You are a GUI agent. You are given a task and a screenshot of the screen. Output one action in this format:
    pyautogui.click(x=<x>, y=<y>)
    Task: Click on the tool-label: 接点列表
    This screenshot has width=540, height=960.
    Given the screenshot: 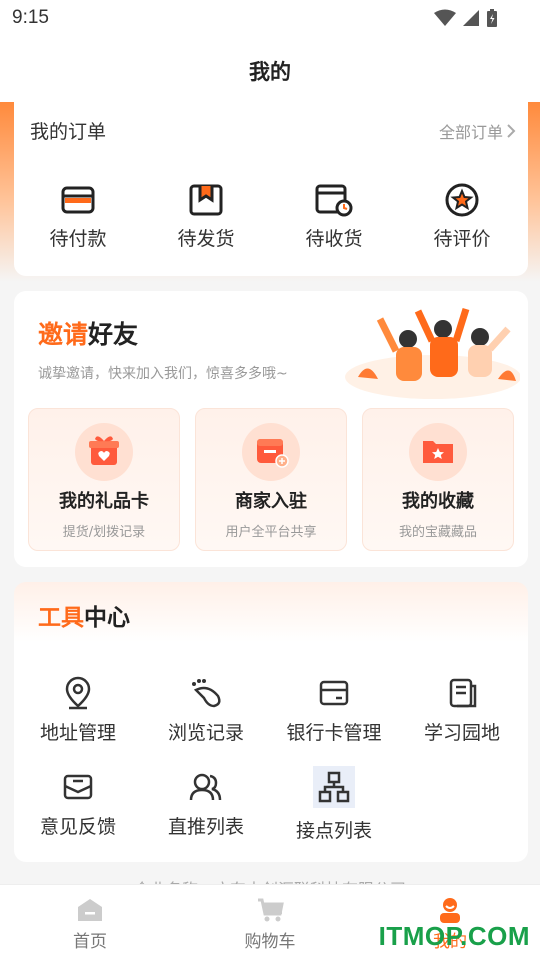 What is the action you would take?
    pyautogui.click(x=333, y=831)
    